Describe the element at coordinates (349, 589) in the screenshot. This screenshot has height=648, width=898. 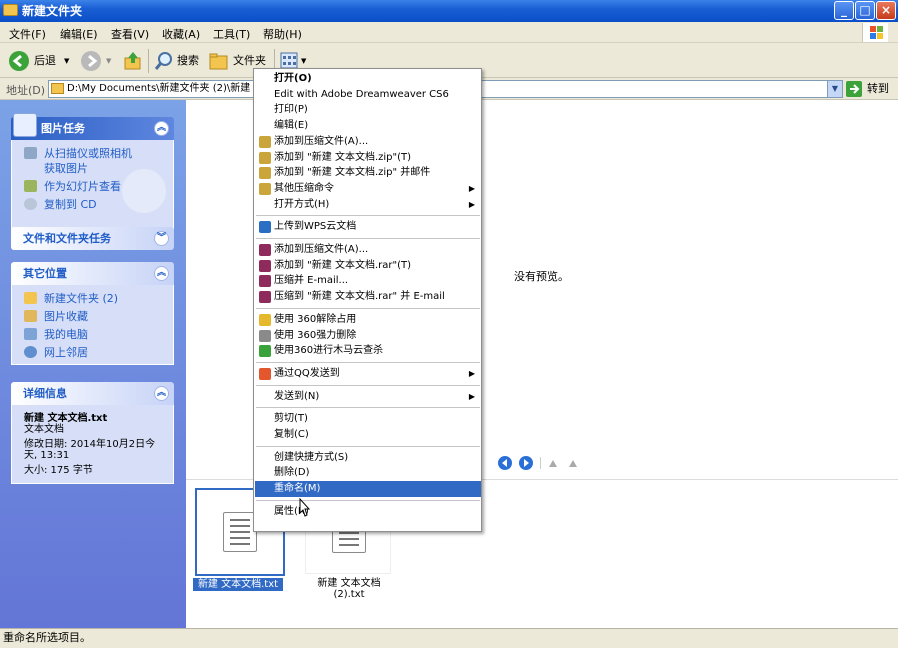
I see `file-name: 新建 文本文档 (2).txt` at that location.